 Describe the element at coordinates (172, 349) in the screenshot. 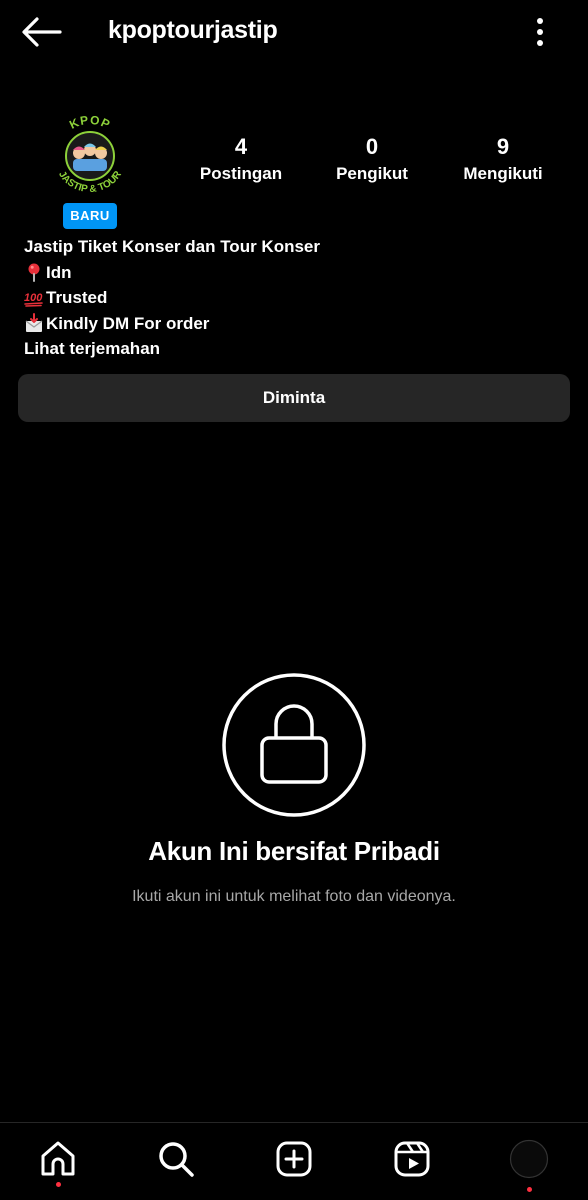

I see `see-translation-link: Lihat terjemahan` at that location.